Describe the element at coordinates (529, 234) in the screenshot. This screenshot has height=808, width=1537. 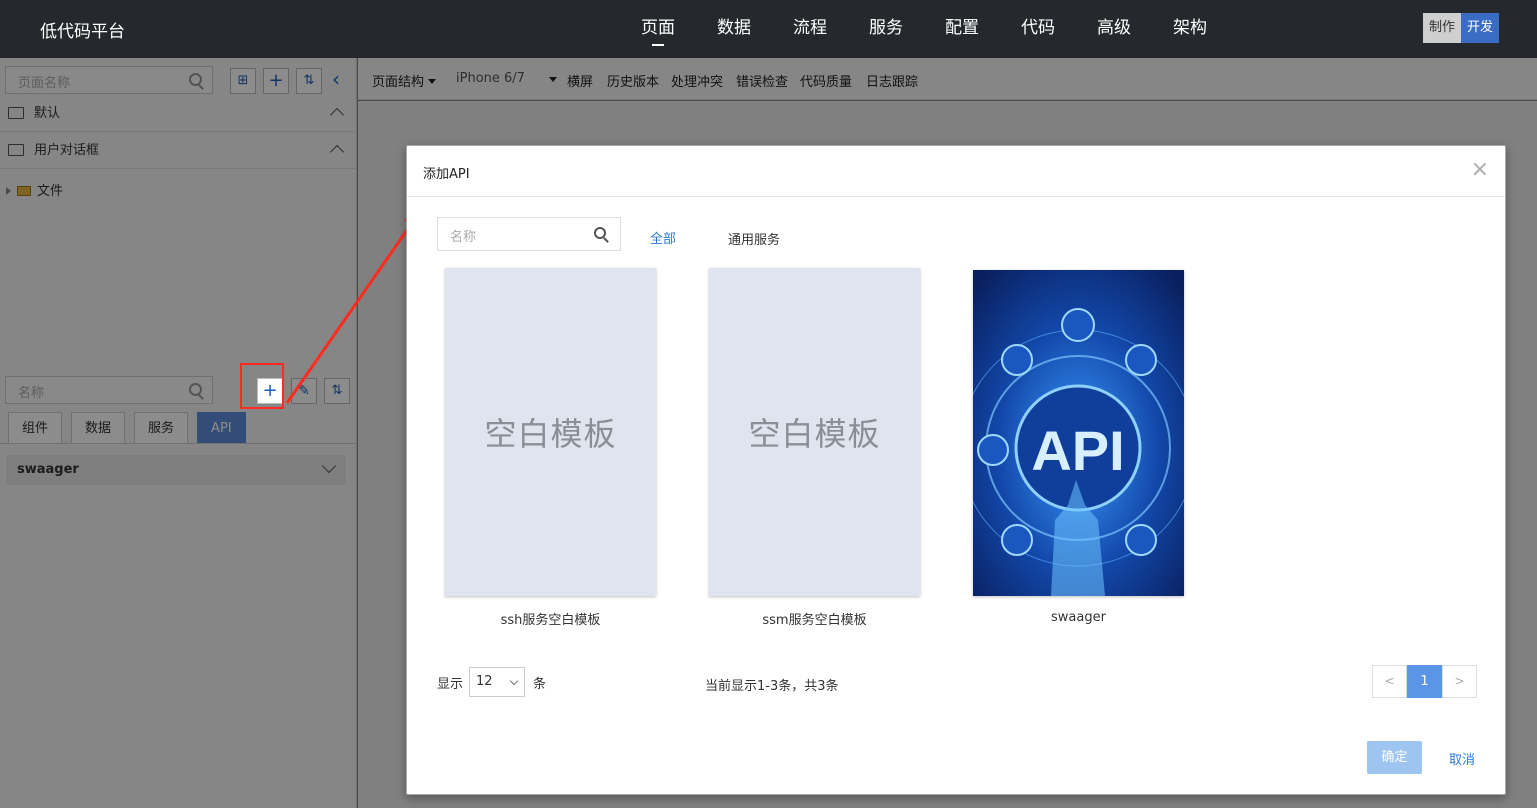
I see `api-search-input: 名称` at that location.